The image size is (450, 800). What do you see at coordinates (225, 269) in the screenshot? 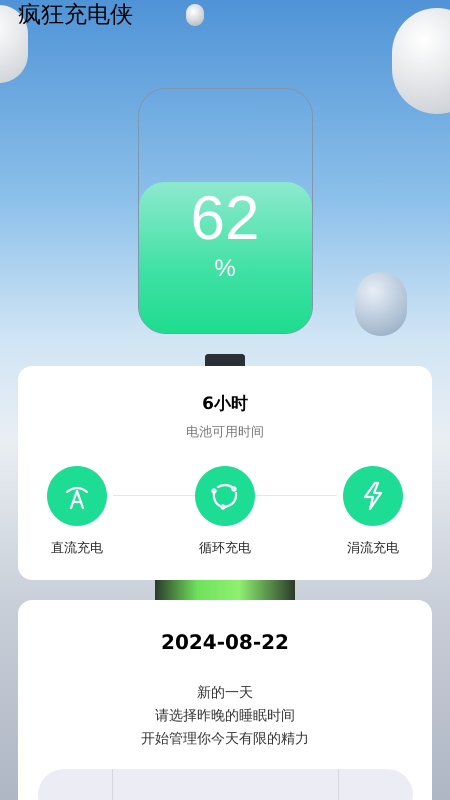
I see `percent-sign: %` at bounding box center [225, 269].